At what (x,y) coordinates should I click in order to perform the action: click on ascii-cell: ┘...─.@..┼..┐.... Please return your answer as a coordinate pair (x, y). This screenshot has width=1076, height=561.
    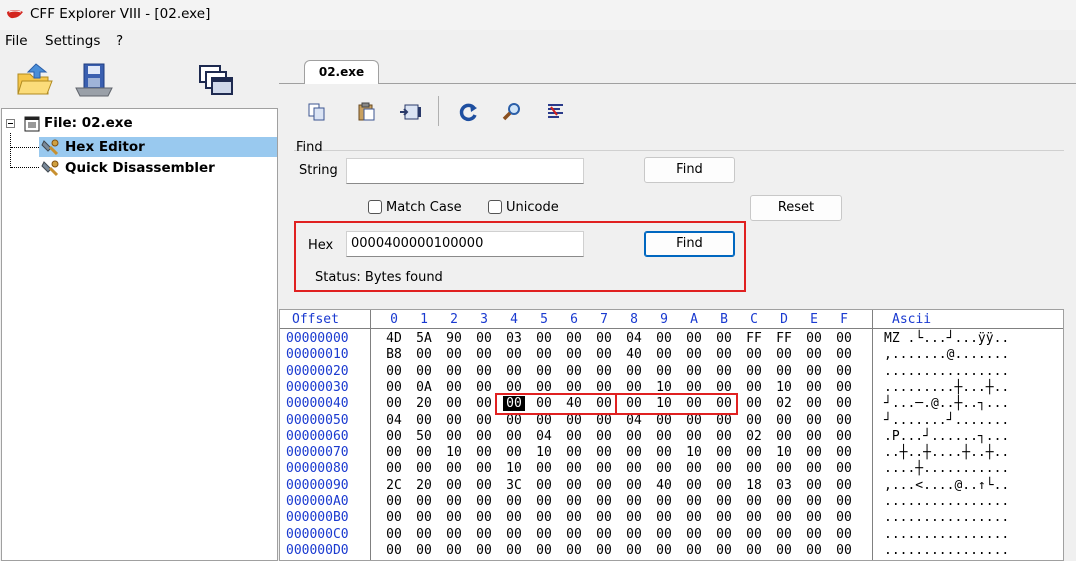
    Looking at the image, I should click on (946, 403).